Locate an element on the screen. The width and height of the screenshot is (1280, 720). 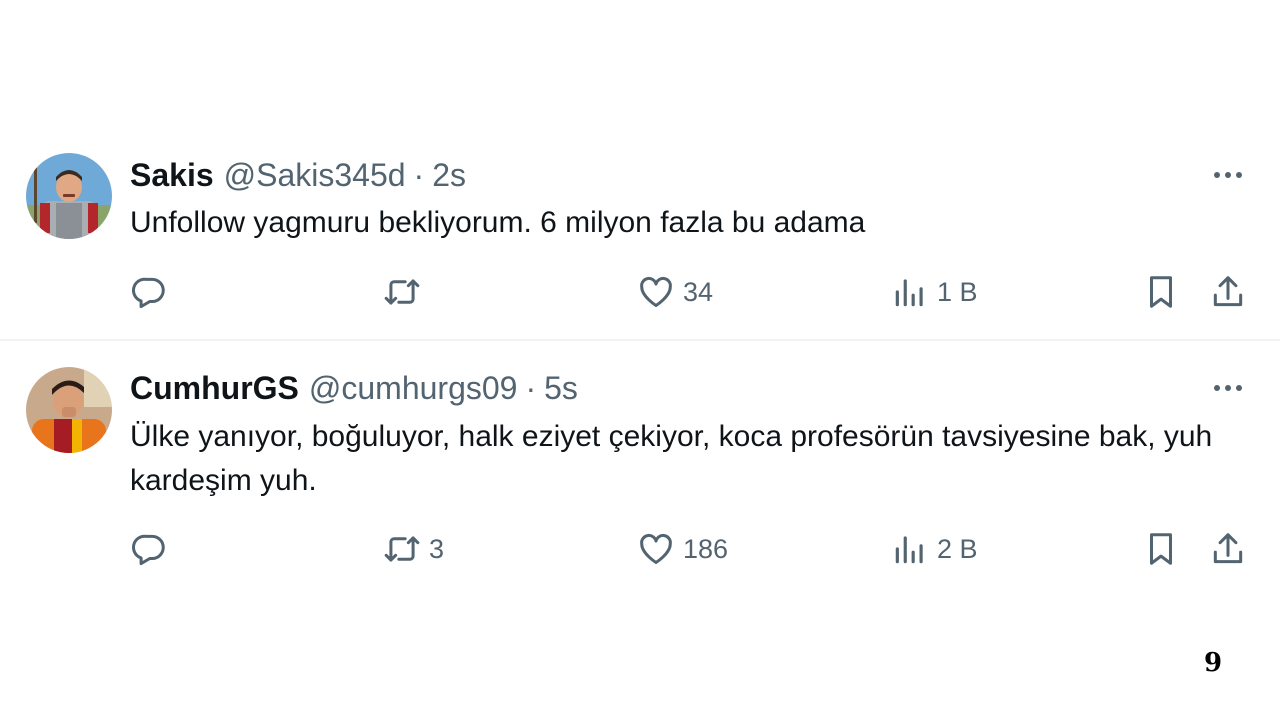
tweet-header: CumhurGS @cumhurgs09 · 5s is located at coordinates (354, 388).